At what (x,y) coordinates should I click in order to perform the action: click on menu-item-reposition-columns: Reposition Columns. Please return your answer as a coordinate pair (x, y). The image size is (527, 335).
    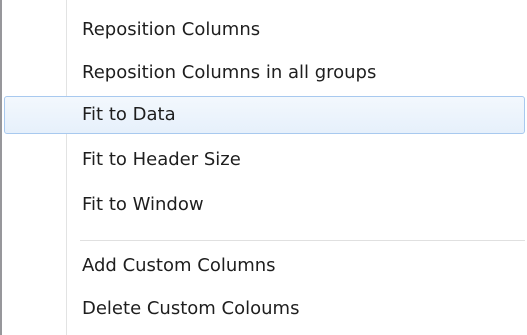
    Looking at the image, I should click on (266, 31).